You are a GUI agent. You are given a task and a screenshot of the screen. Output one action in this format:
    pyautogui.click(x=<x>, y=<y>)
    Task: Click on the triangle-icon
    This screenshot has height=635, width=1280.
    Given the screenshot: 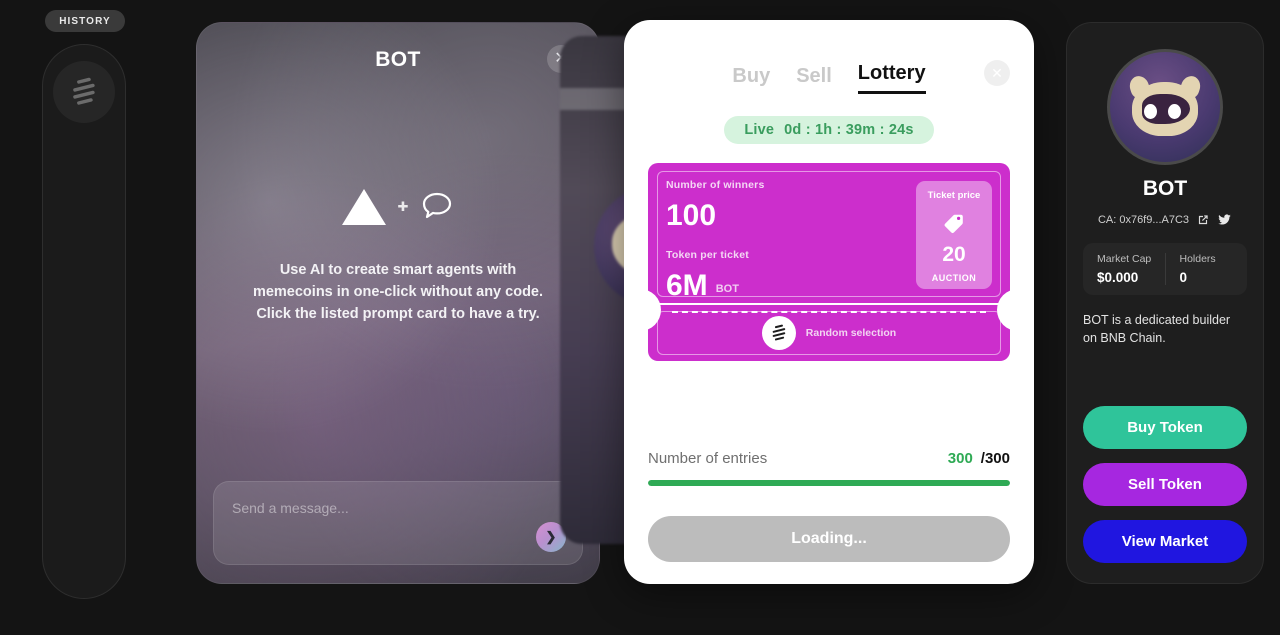 What is the action you would take?
    pyautogui.click(x=363, y=207)
    